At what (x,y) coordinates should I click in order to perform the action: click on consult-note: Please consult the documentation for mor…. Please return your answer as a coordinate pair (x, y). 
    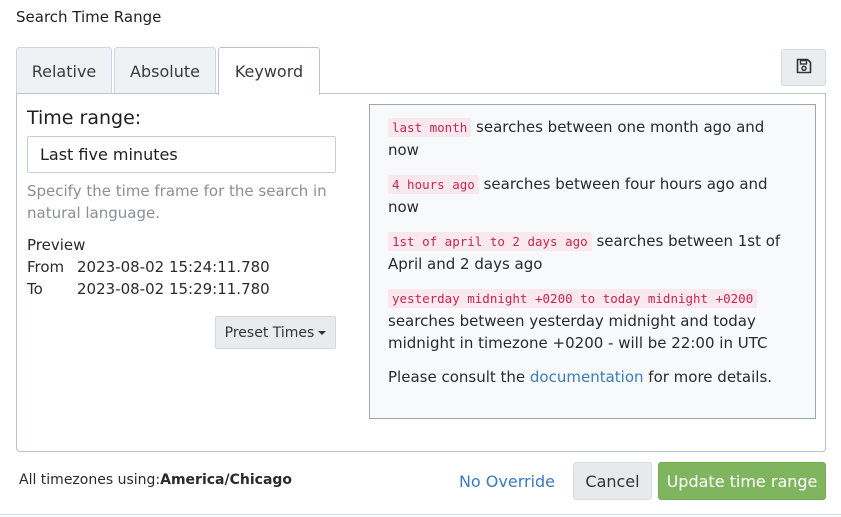
    Looking at the image, I should click on (592, 377).